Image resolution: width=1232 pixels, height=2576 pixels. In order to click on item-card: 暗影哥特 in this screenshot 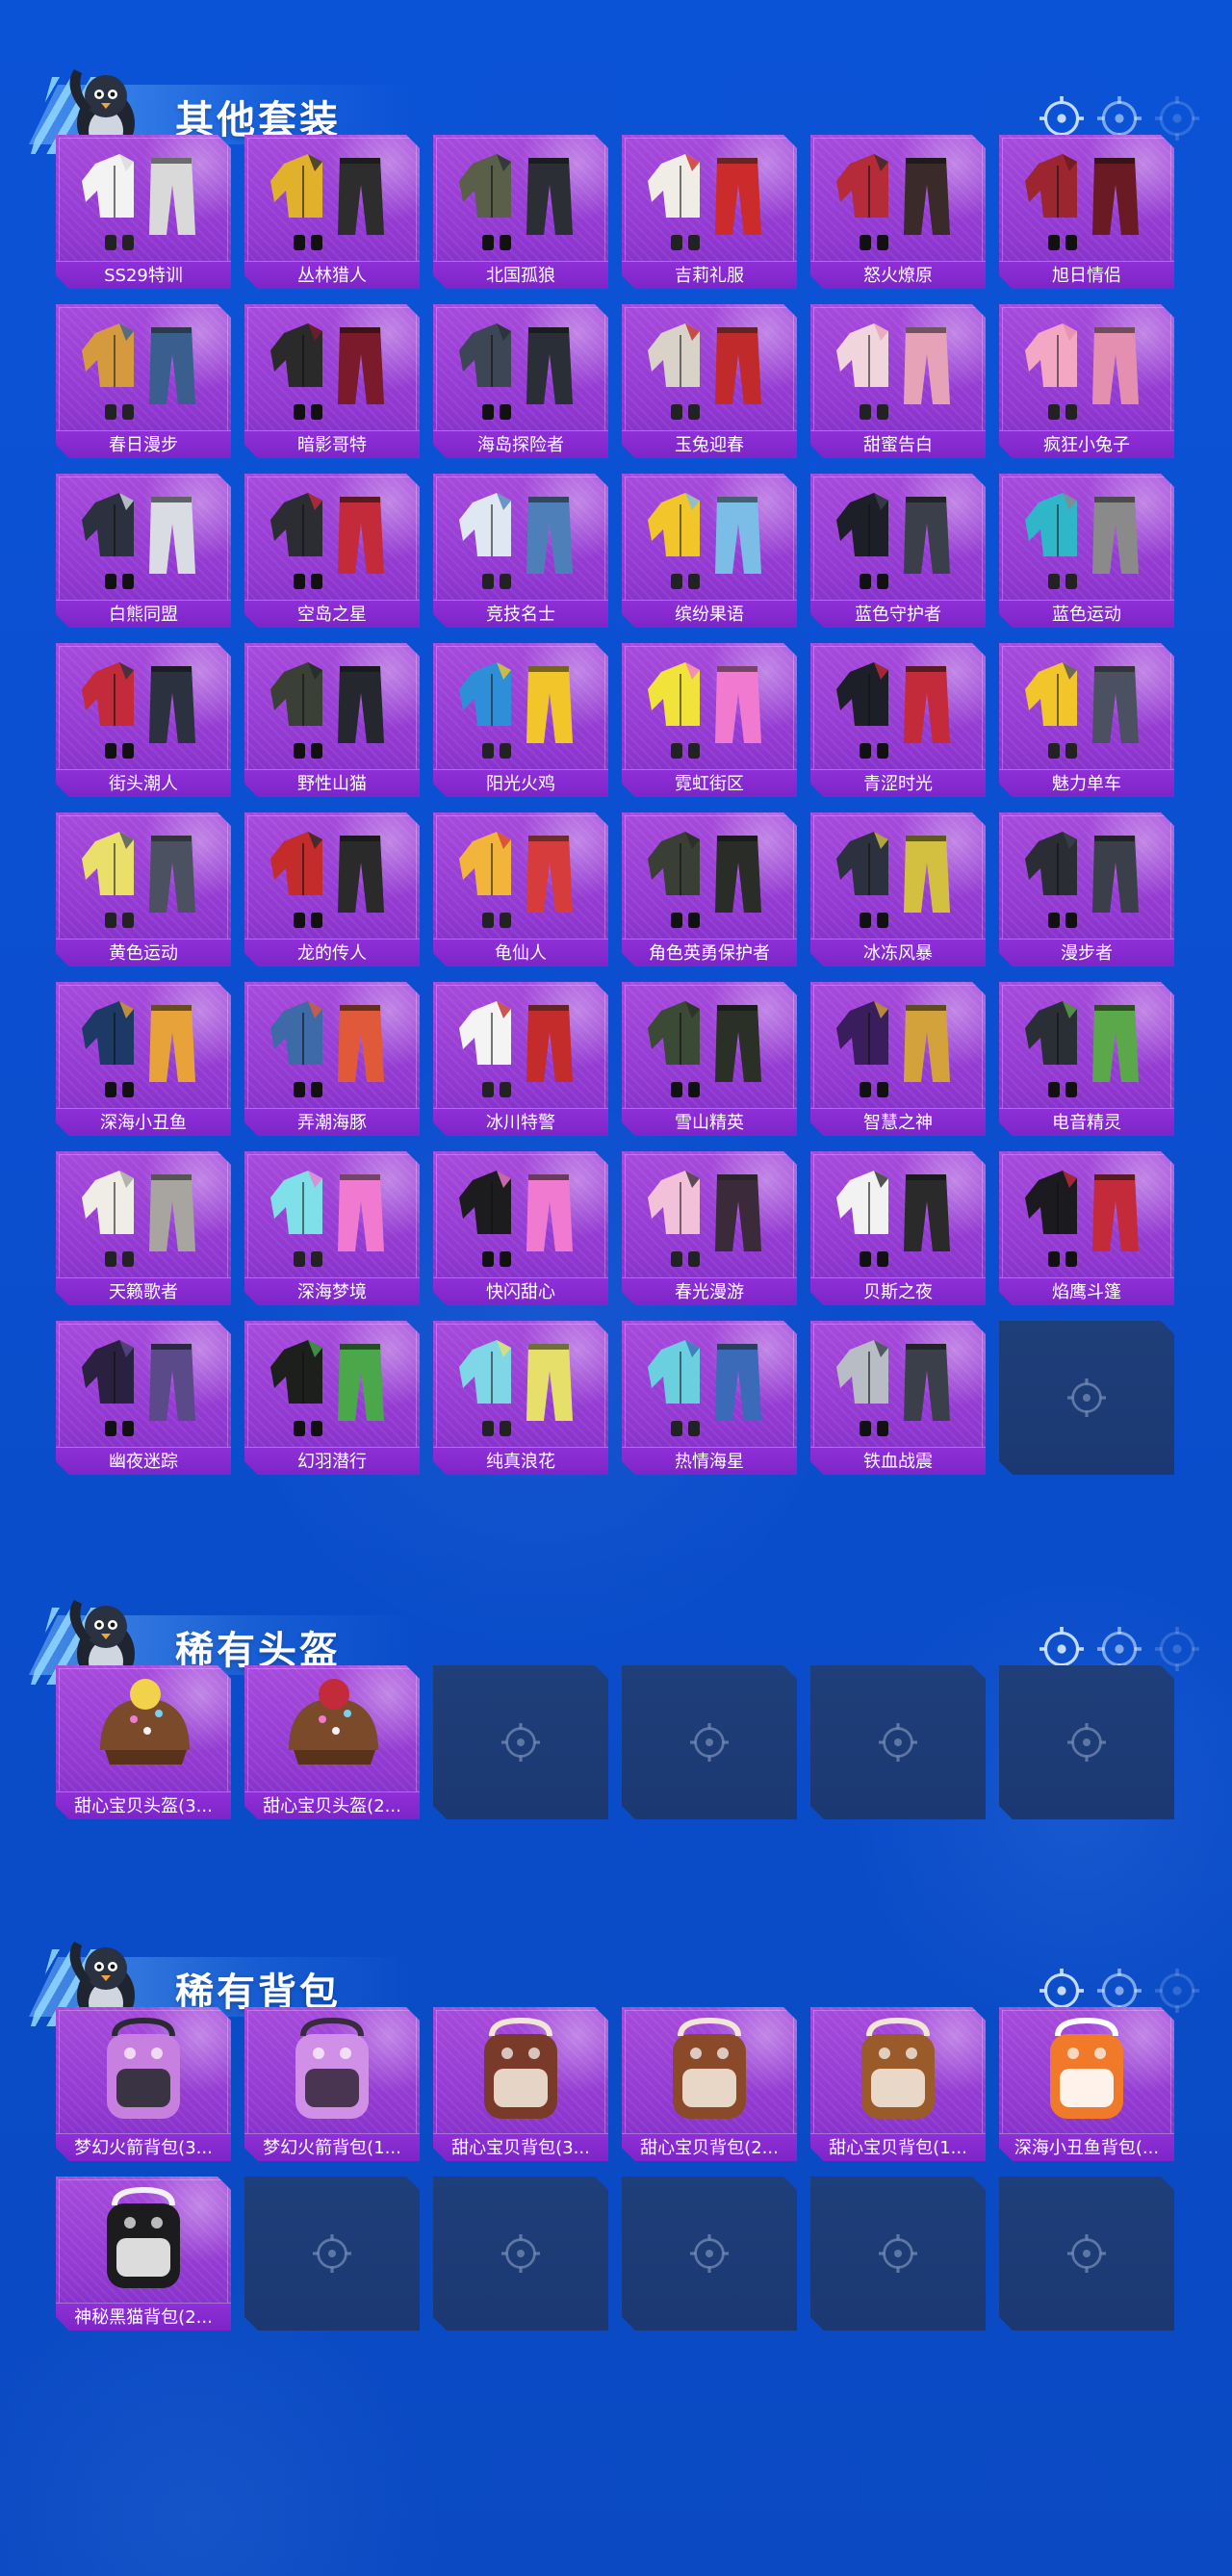, I will do `click(332, 381)`.